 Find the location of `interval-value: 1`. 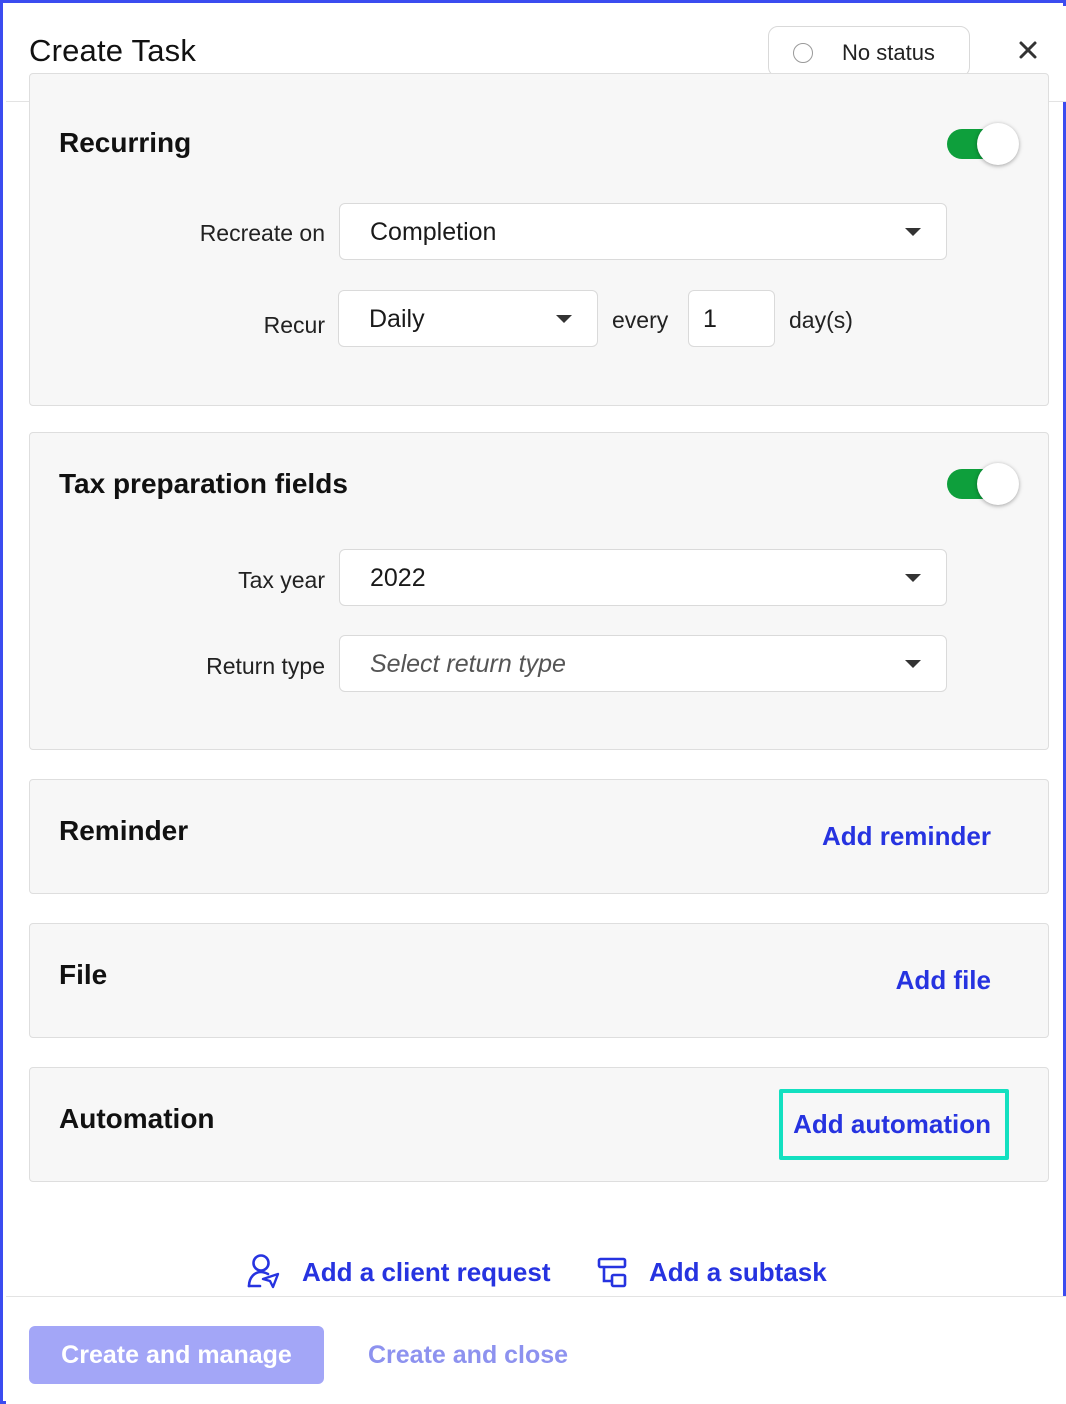

interval-value: 1 is located at coordinates (710, 319).